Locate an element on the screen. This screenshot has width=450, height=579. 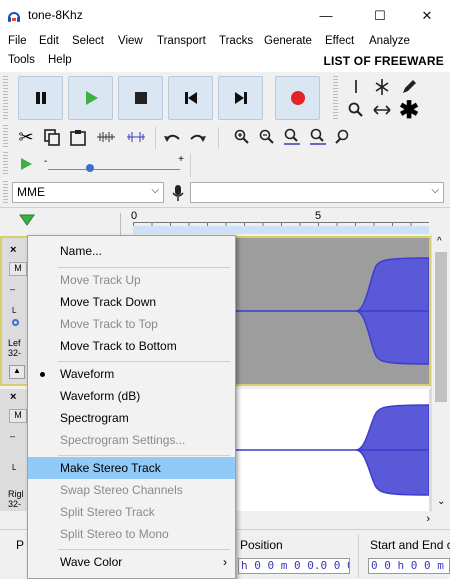
copy-button is located at coordinates (52, 137).